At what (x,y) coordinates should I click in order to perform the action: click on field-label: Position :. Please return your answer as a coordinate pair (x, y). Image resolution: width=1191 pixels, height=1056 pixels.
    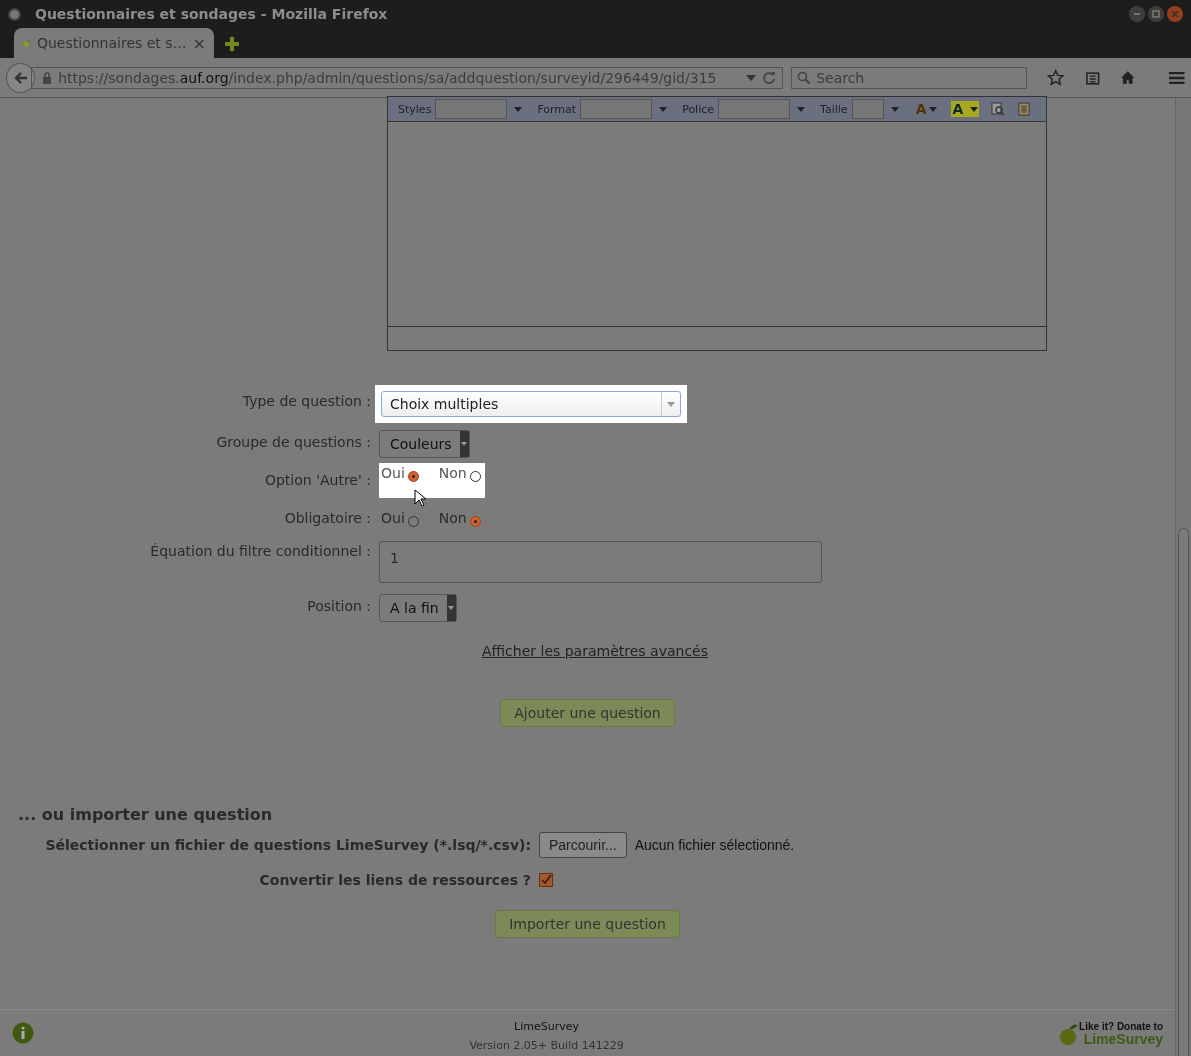
    Looking at the image, I should click on (338, 606).